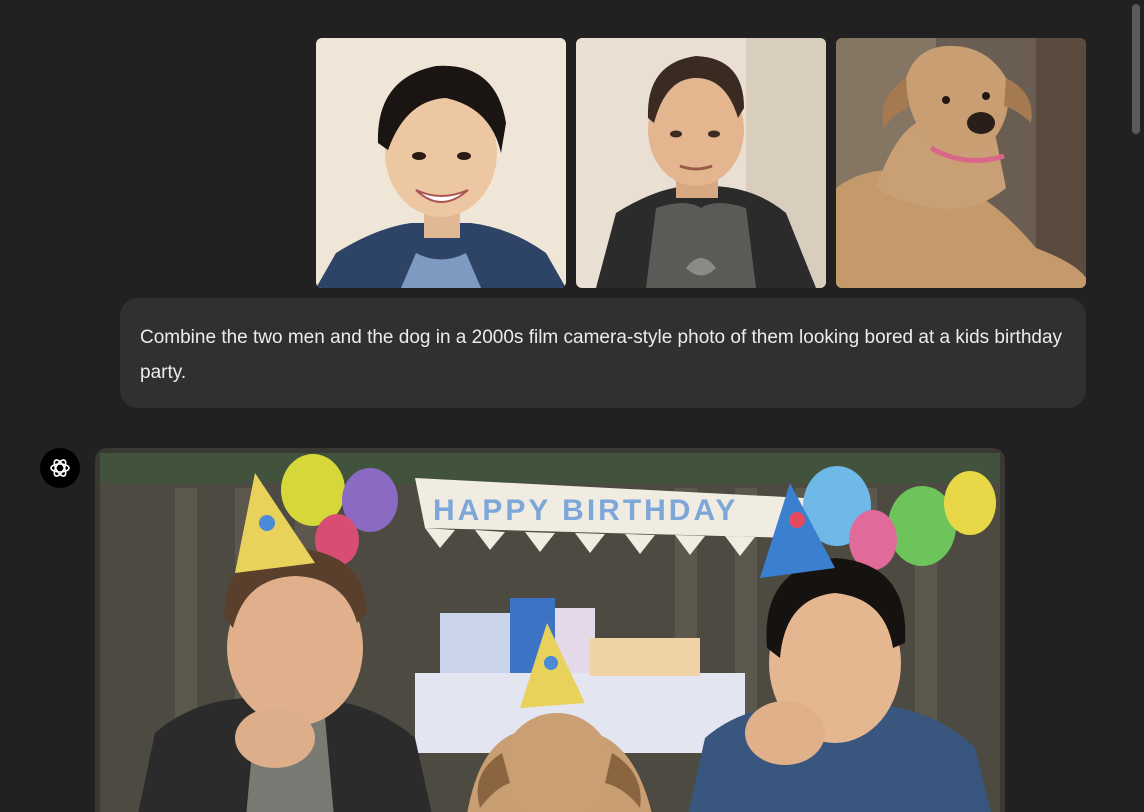  I want to click on banner-text: HAPPY BIRTHDAY, so click(585, 510).